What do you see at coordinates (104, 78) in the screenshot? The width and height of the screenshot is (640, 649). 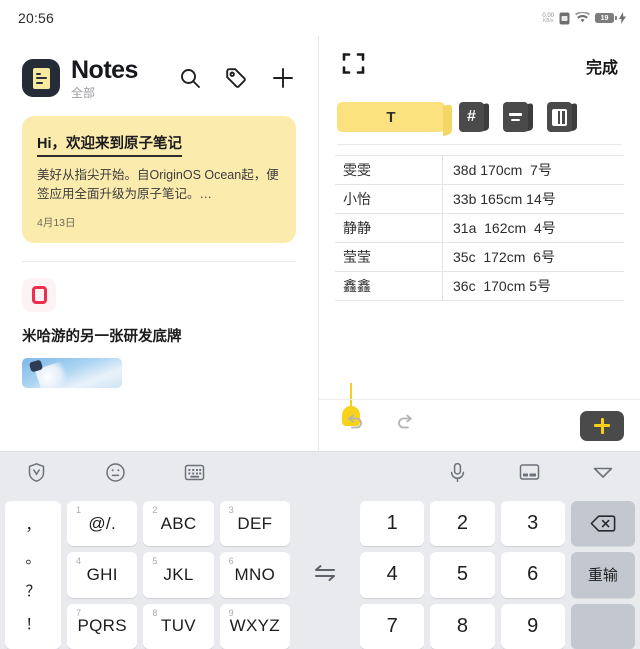 I see `app-title-block: Notes 全部` at bounding box center [104, 78].